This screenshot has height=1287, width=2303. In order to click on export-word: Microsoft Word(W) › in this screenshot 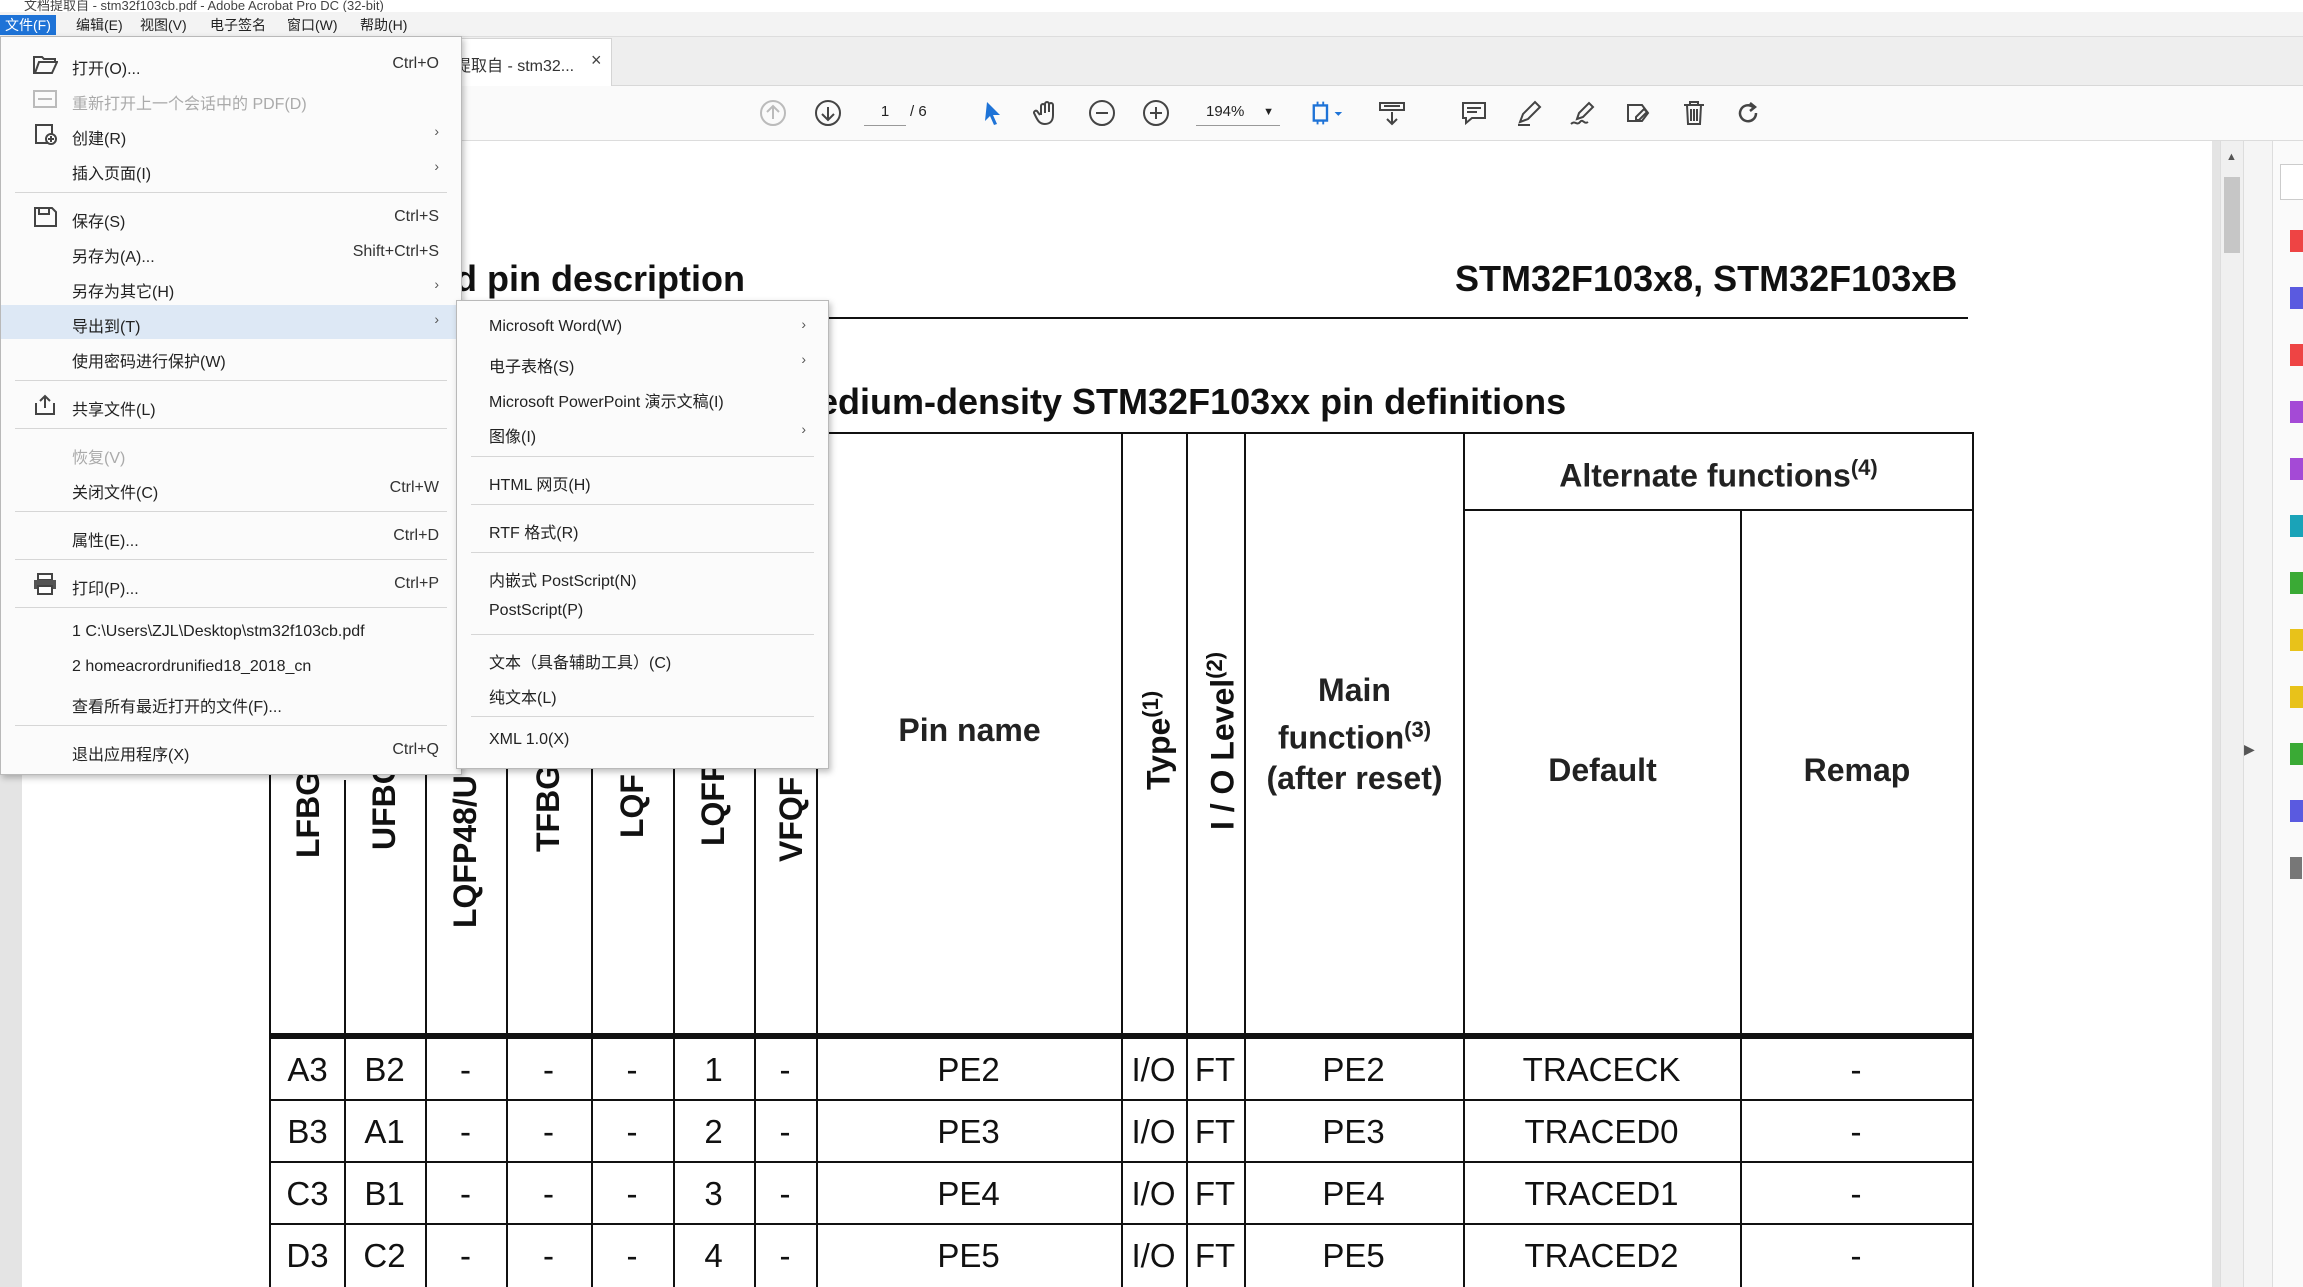, I will do `click(642, 327)`.